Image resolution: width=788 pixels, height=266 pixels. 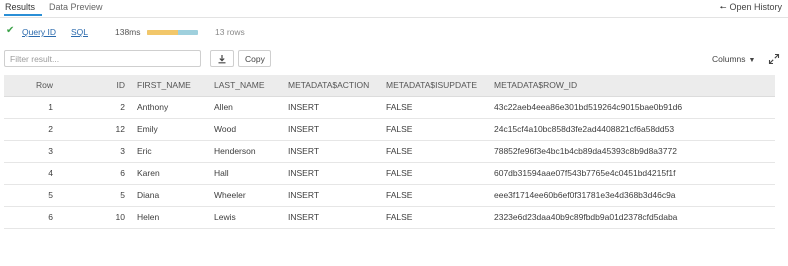 What do you see at coordinates (752, 60) in the screenshot?
I see `caret-down-icon: ▼` at bounding box center [752, 60].